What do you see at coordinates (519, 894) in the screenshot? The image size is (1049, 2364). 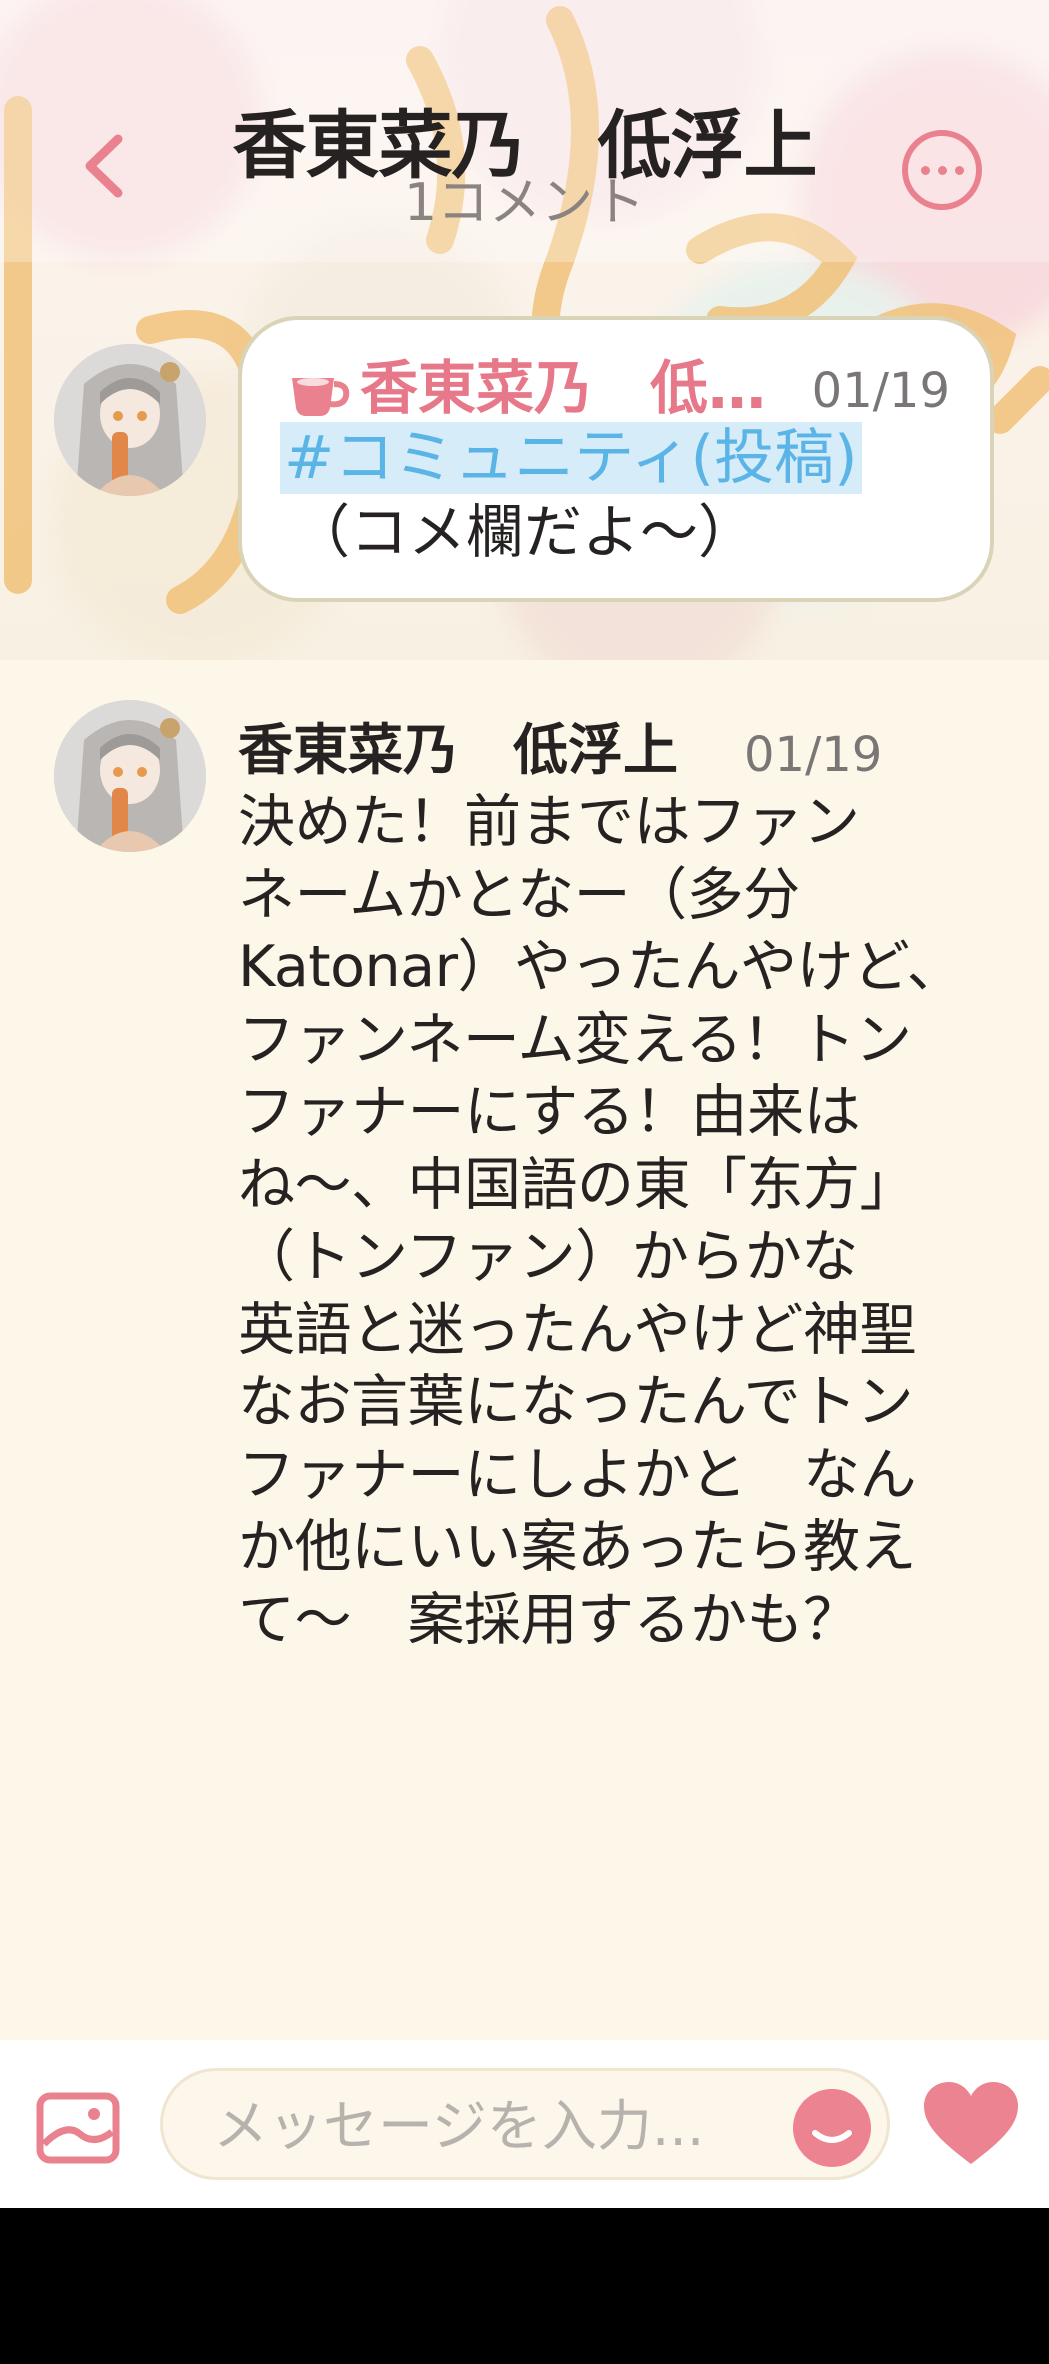 I see `comment-line: ネームかとなー（多分` at bounding box center [519, 894].